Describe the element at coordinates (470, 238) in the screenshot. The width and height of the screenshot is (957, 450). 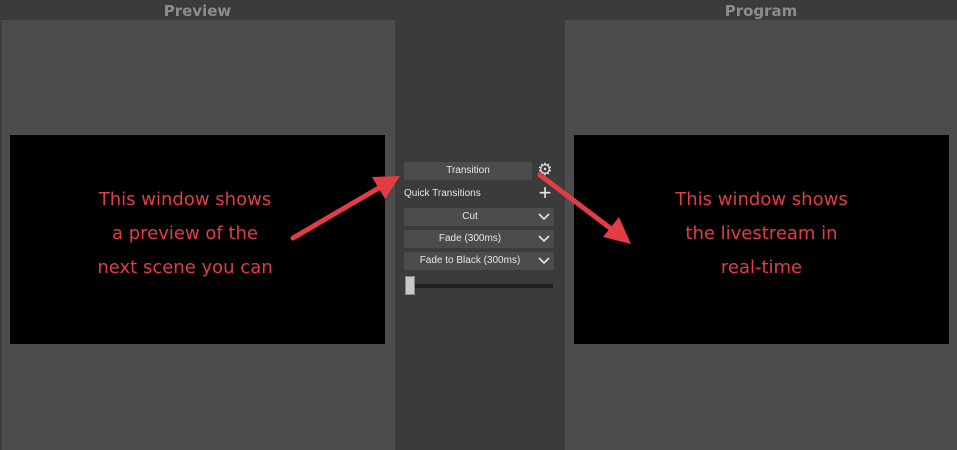
I see `quick-transition-label: Fade (300ms)` at that location.